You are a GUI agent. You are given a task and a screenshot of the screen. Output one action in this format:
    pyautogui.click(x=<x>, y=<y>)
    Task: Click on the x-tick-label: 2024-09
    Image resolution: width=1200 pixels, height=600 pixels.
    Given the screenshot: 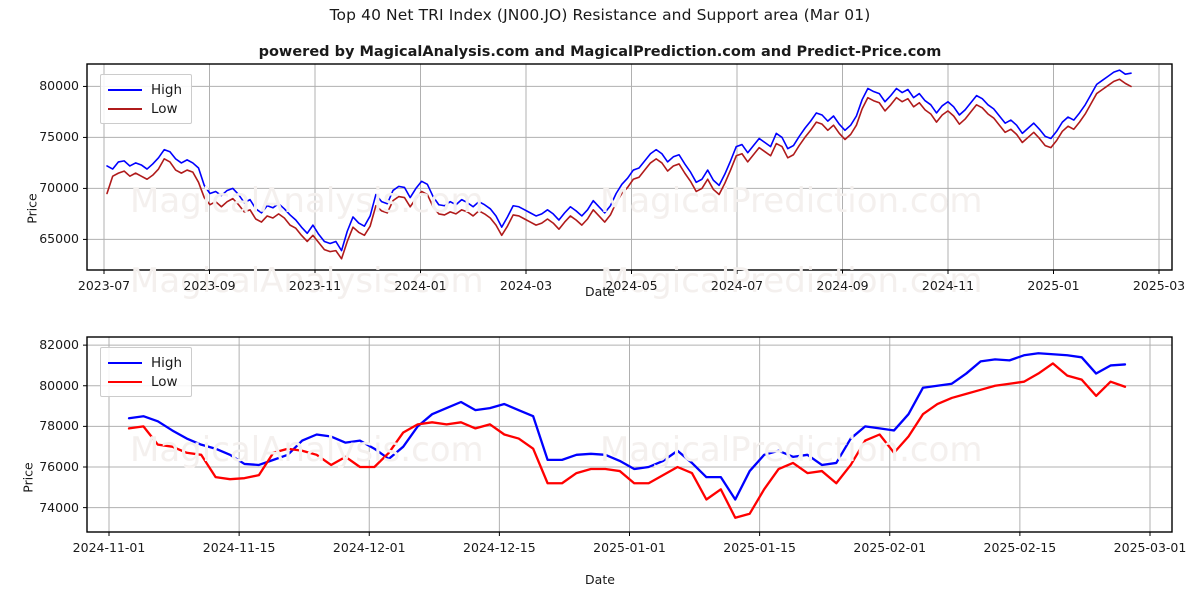 What is the action you would take?
    pyautogui.click(x=842, y=285)
    